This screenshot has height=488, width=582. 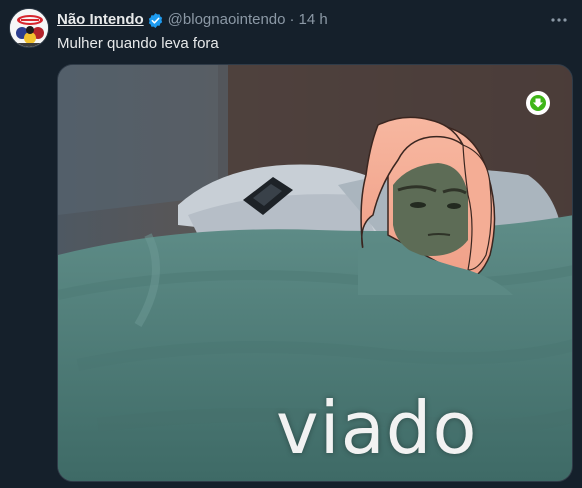 What do you see at coordinates (227, 20) in the screenshot?
I see `handle: @blognaointendo` at bounding box center [227, 20].